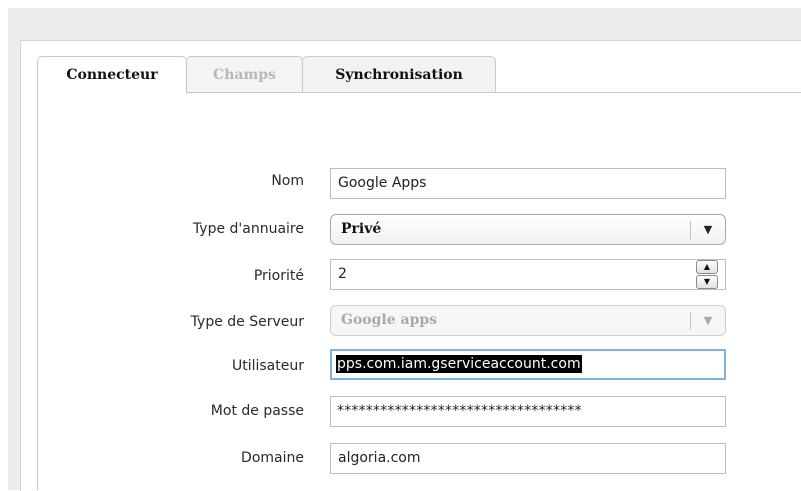 Image resolution: width=801 pixels, height=491 pixels. What do you see at coordinates (247, 322) in the screenshot?
I see `type-serveur-label: Type de Serveur` at bounding box center [247, 322].